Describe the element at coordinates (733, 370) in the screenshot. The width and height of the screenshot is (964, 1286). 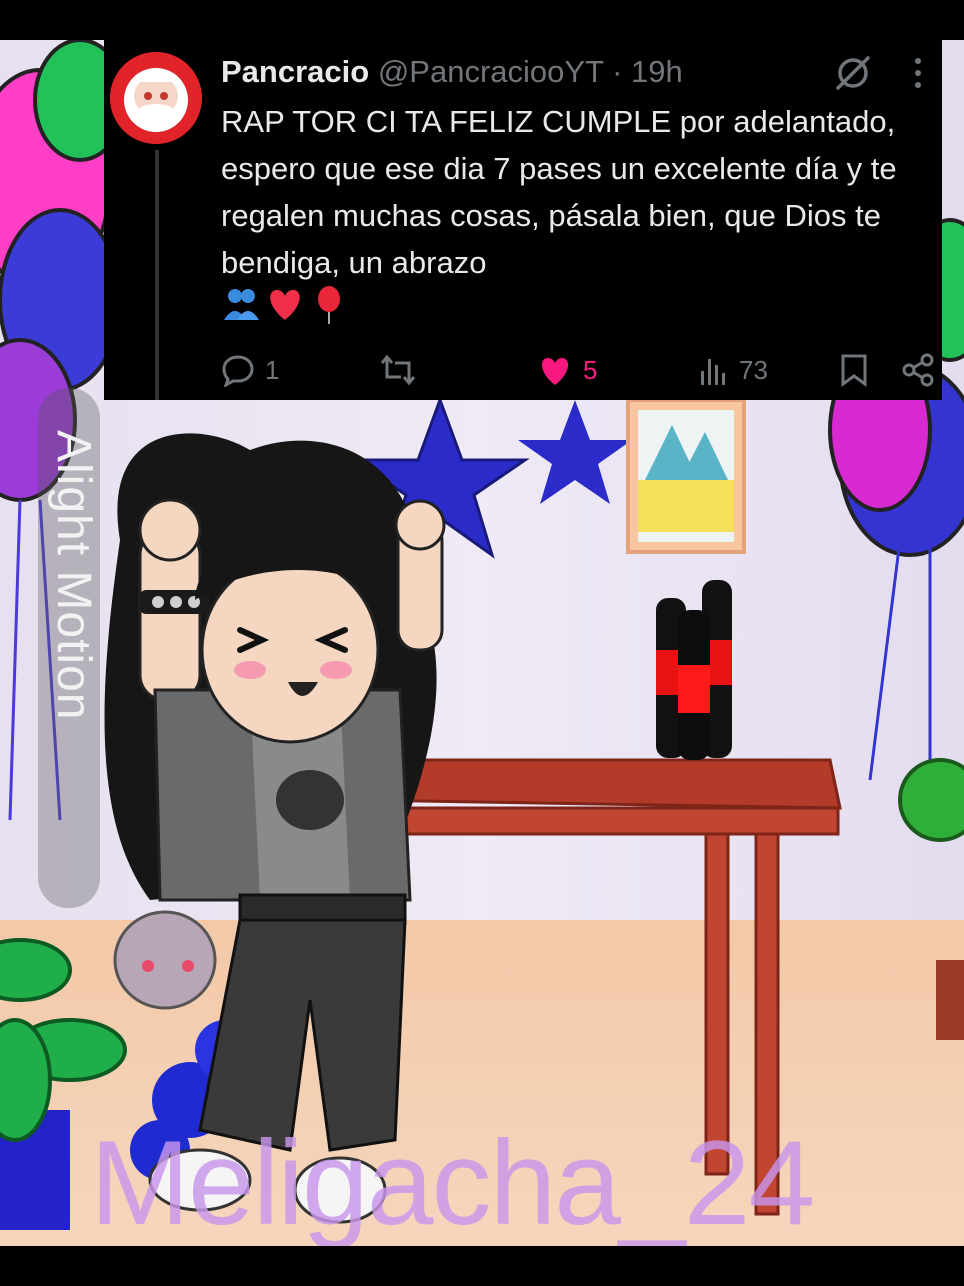
I see `views-button: 73` at that location.